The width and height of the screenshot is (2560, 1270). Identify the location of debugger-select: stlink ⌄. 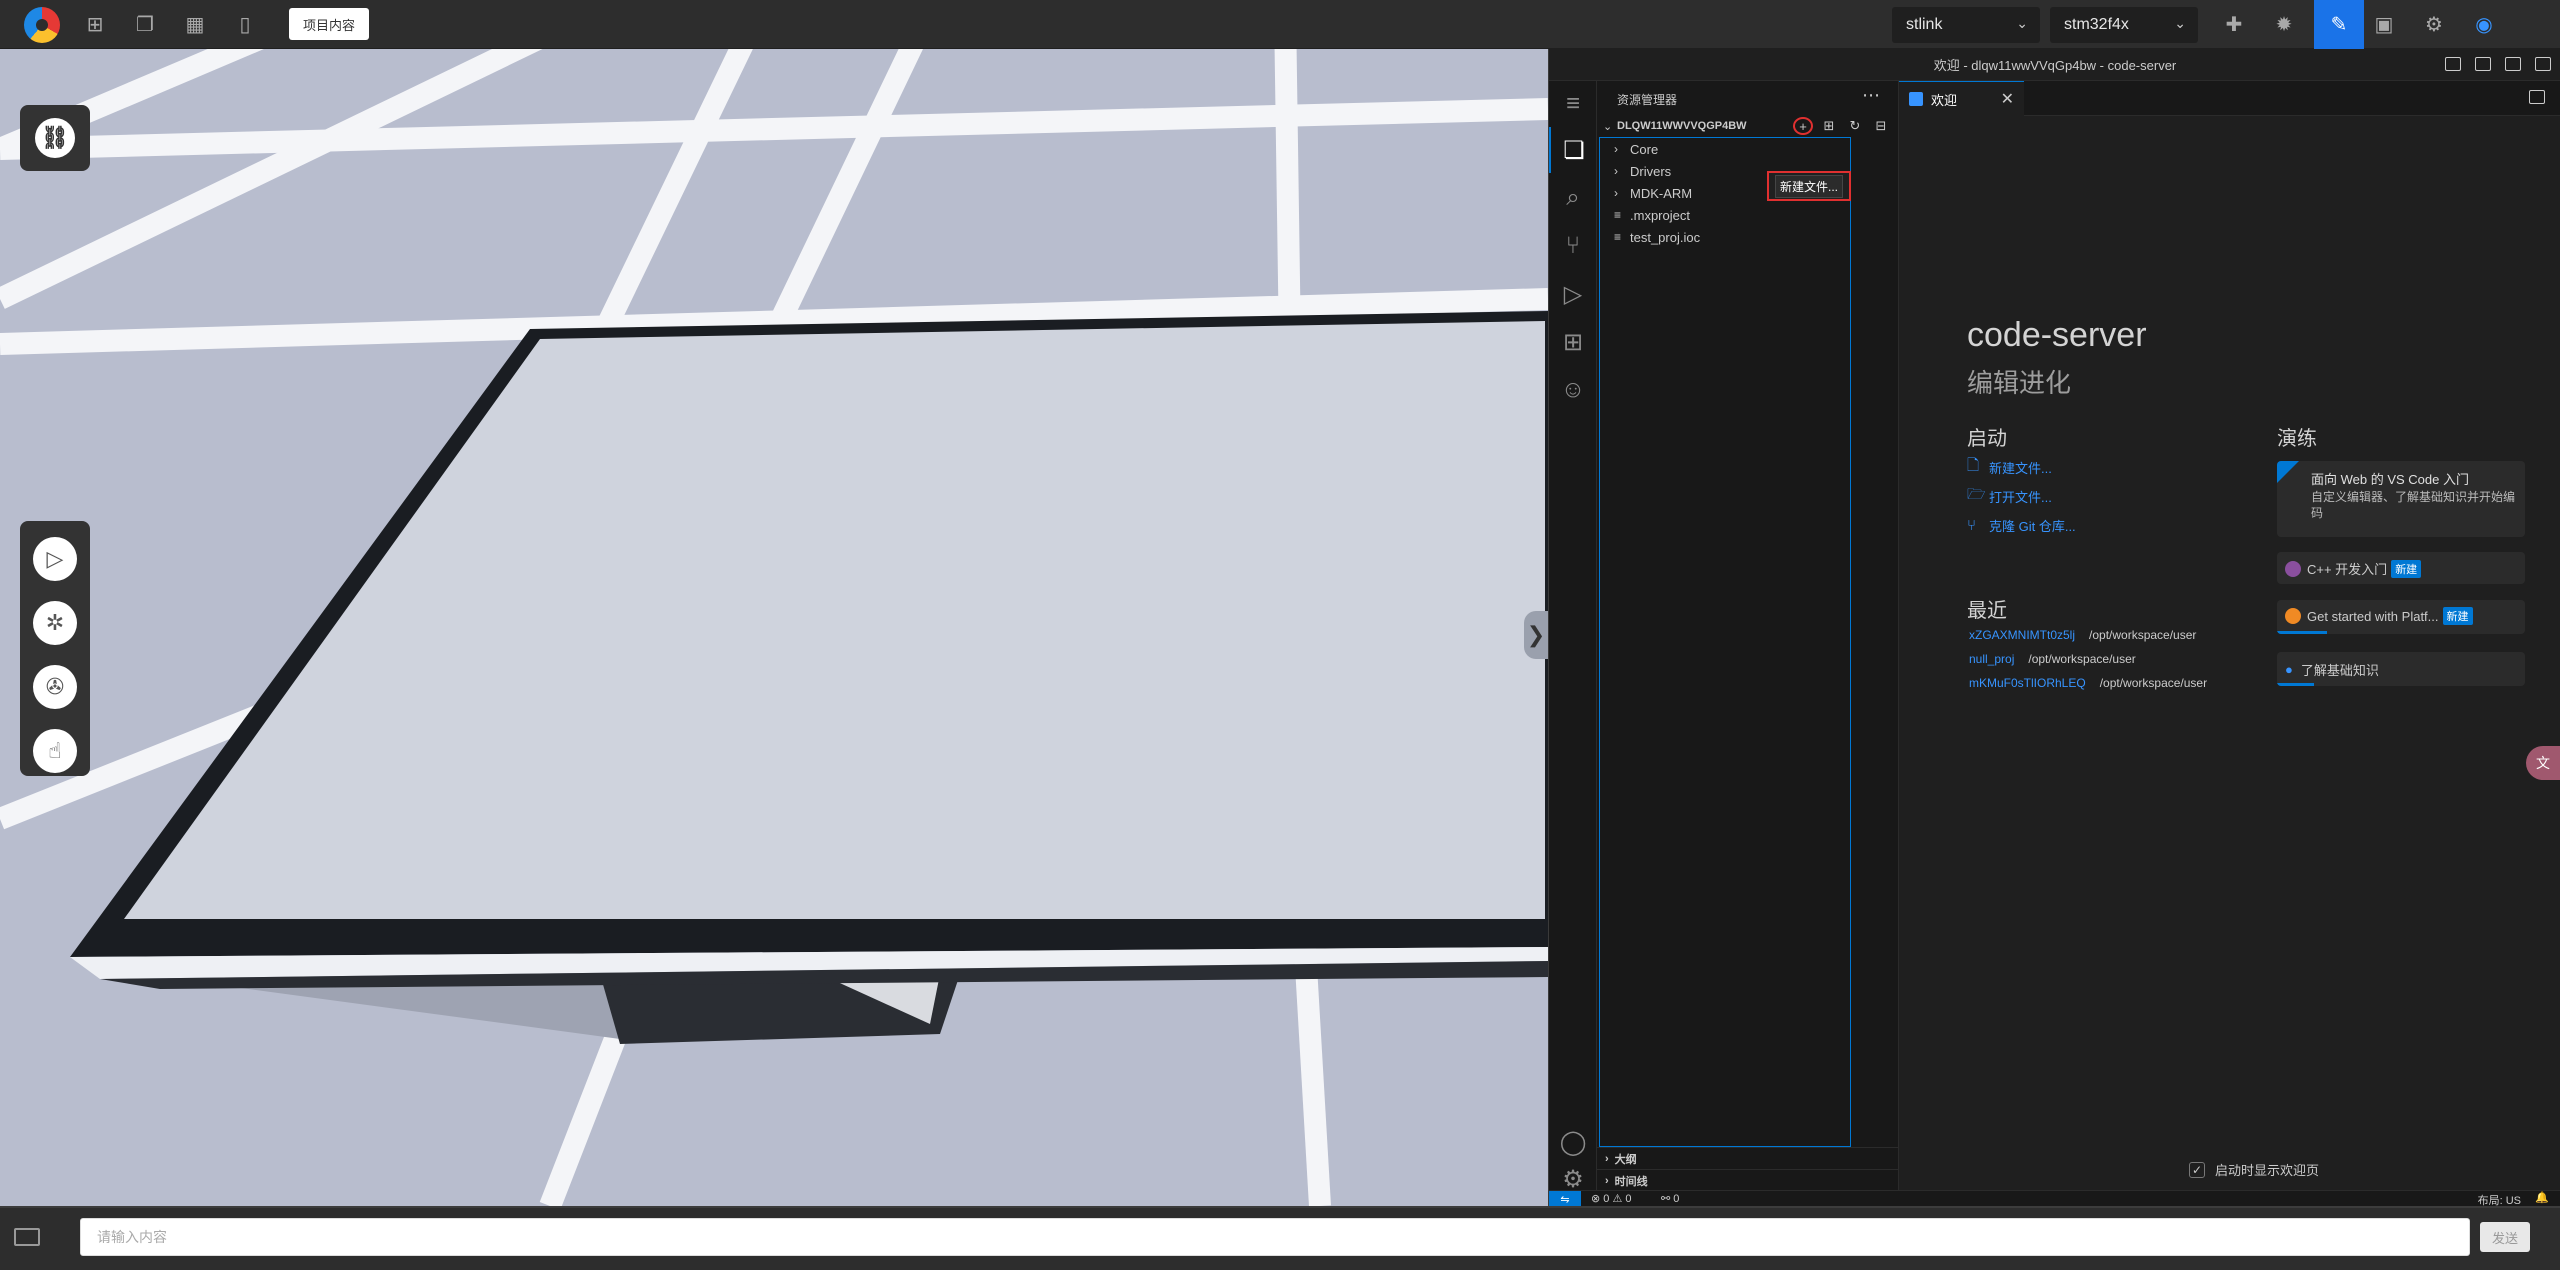
(1966, 25).